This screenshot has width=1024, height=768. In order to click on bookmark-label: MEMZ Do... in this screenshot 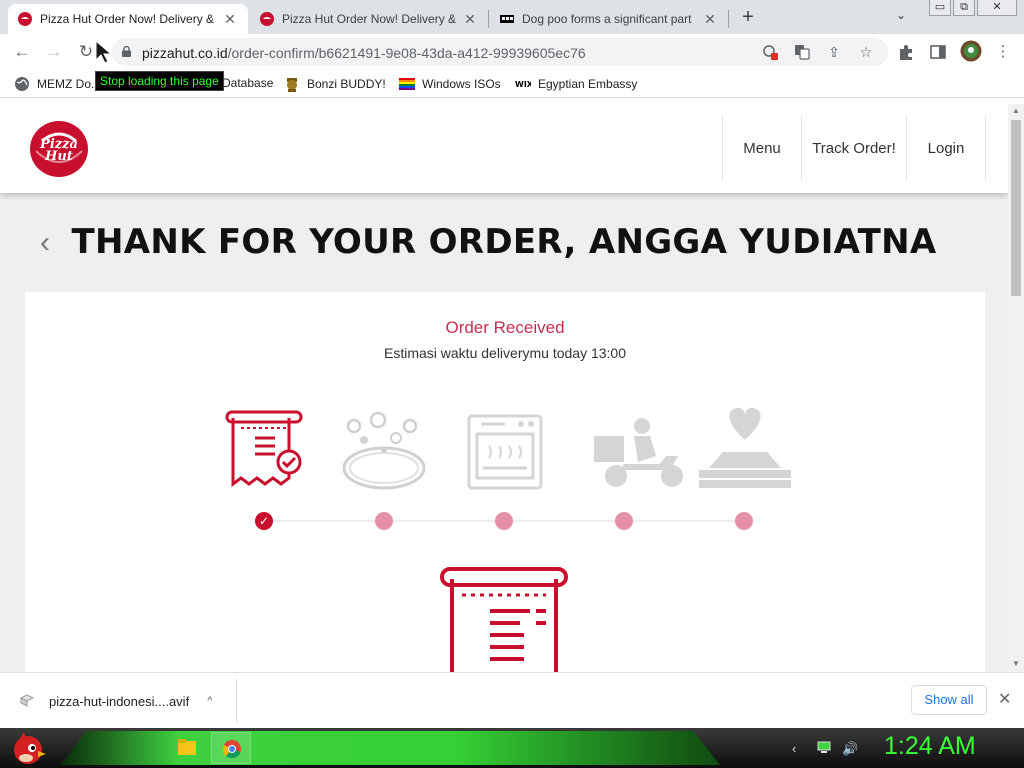, I will do `click(69, 84)`.